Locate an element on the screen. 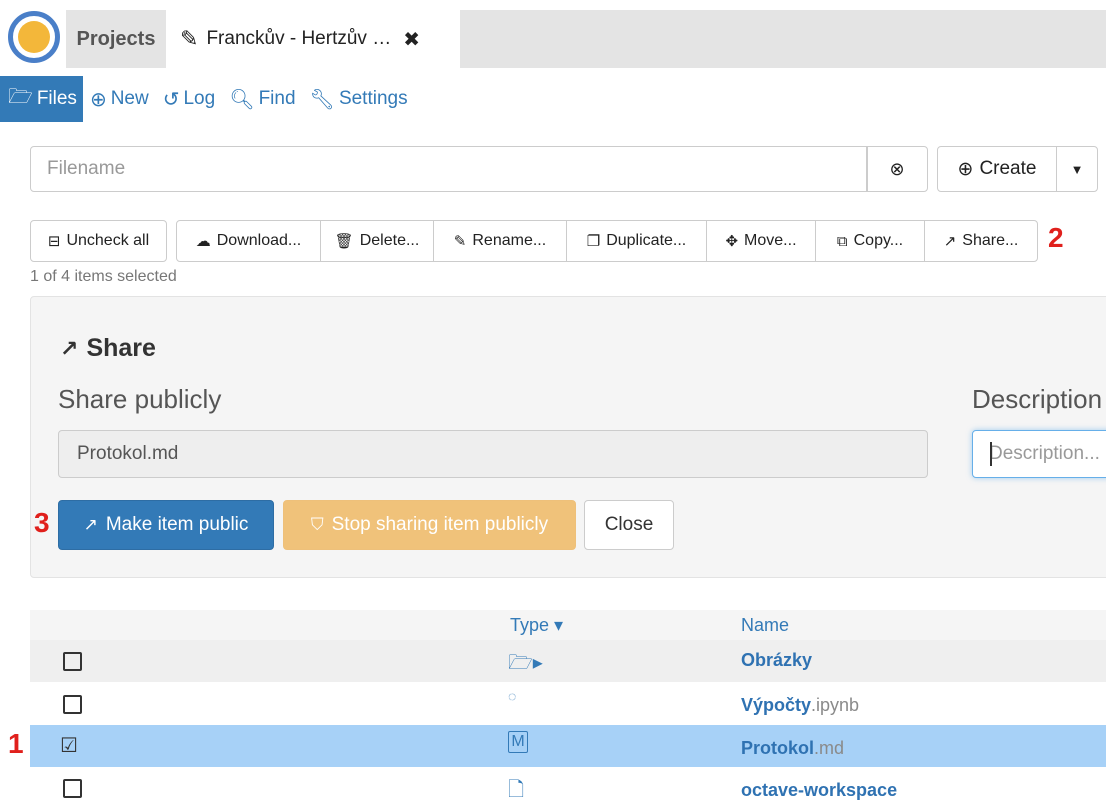 The width and height of the screenshot is (1106, 809). row-name: Výpočty.ipynb is located at coordinates (800, 705).